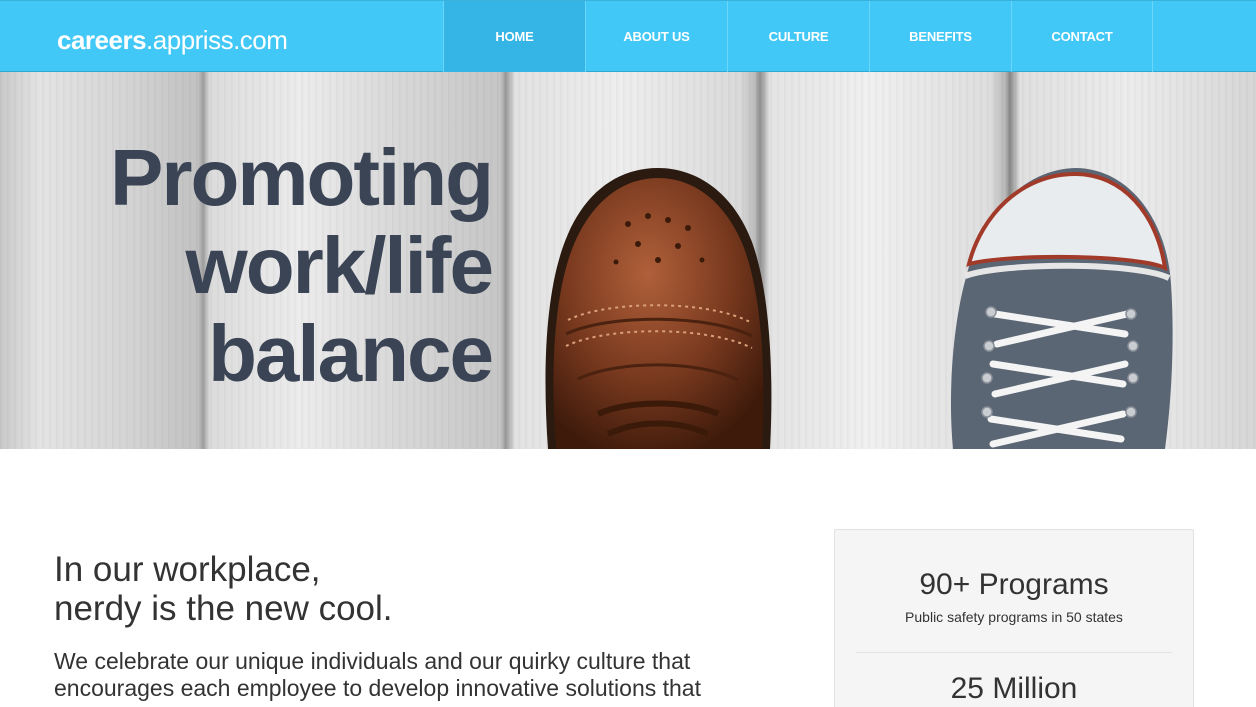  I want to click on site-logo: careers.appriss.com, so click(172, 40).